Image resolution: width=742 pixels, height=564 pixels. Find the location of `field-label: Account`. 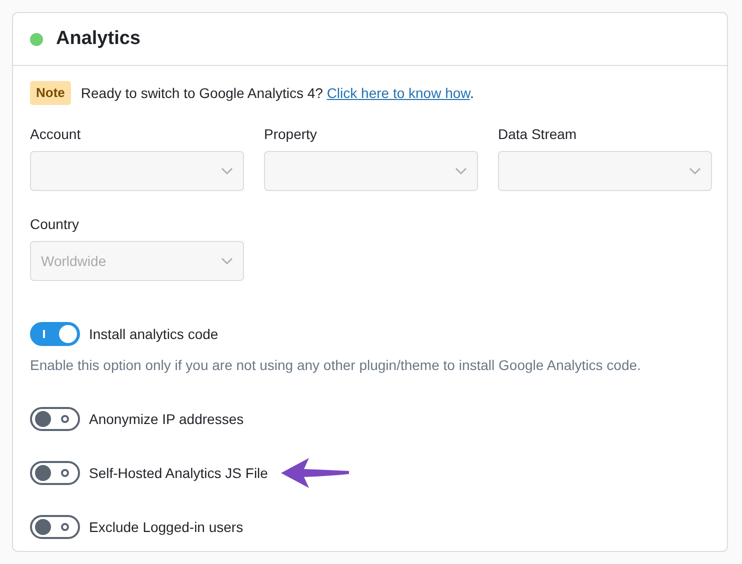

field-label: Account is located at coordinates (56, 134).